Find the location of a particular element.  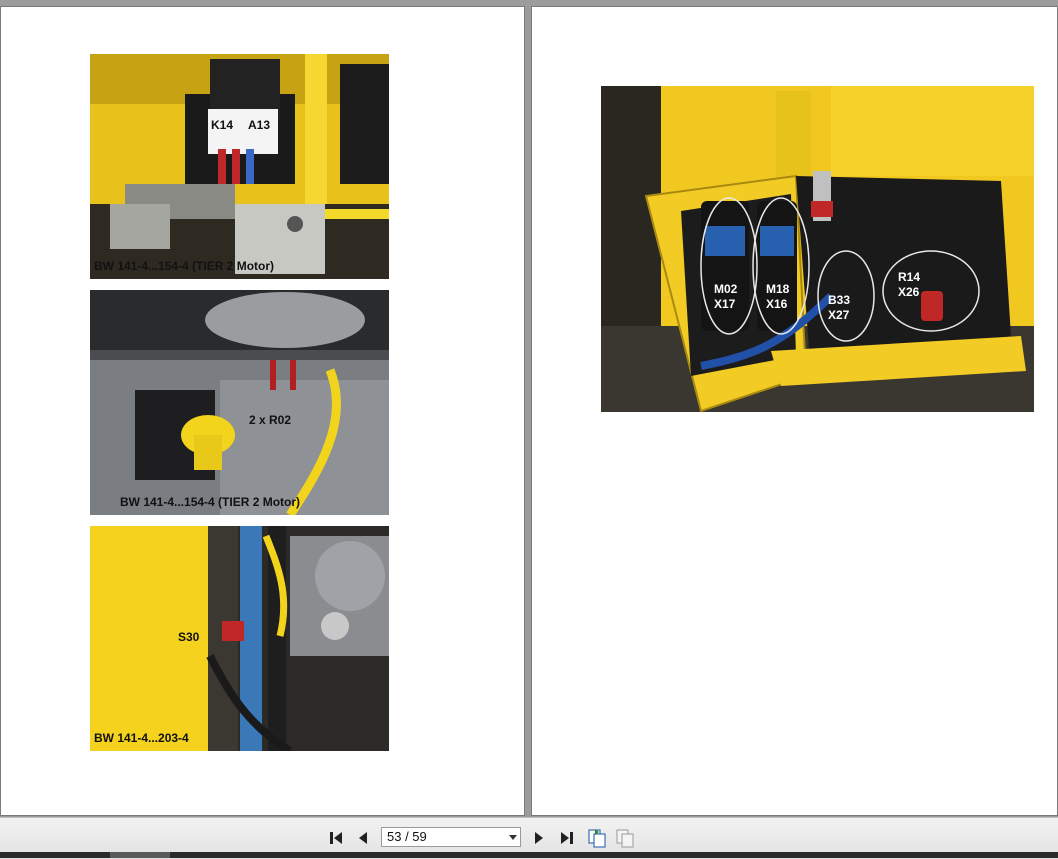

next-page-icon is located at coordinates (539, 838).